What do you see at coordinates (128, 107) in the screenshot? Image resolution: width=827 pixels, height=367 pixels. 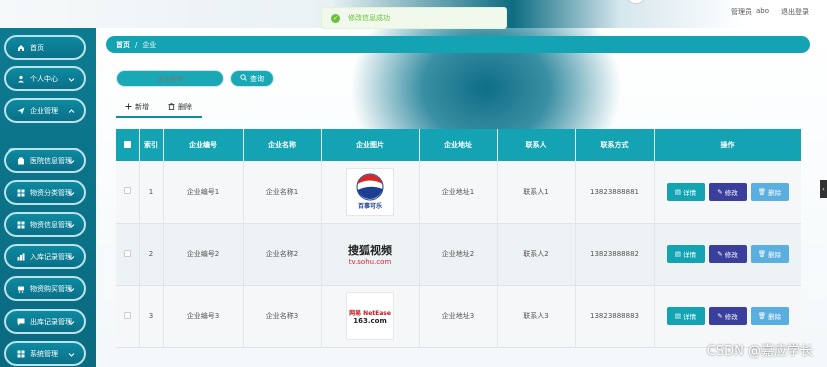 I see `plus-icon` at bounding box center [128, 107].